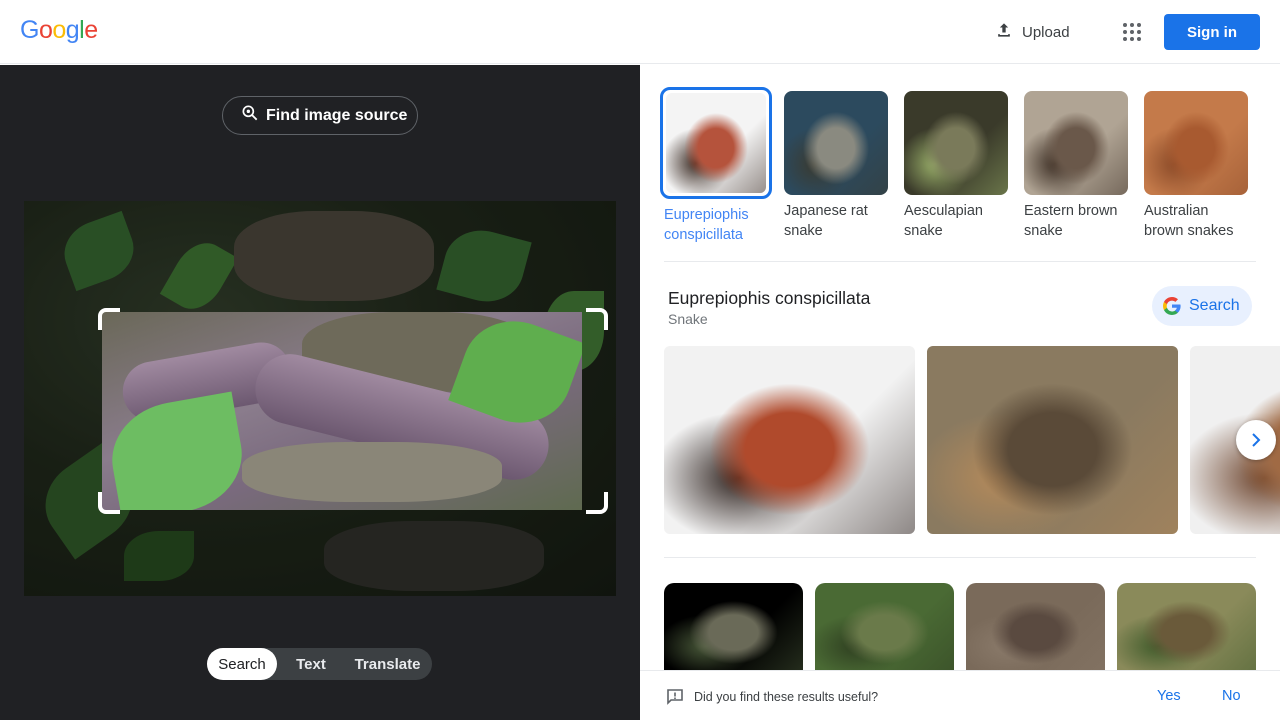 The image size is (1280, 720). What do you see at coordinates (72, 30) in the screenshot?
I see `logo-letter: g` at bounding box center [72, 30].